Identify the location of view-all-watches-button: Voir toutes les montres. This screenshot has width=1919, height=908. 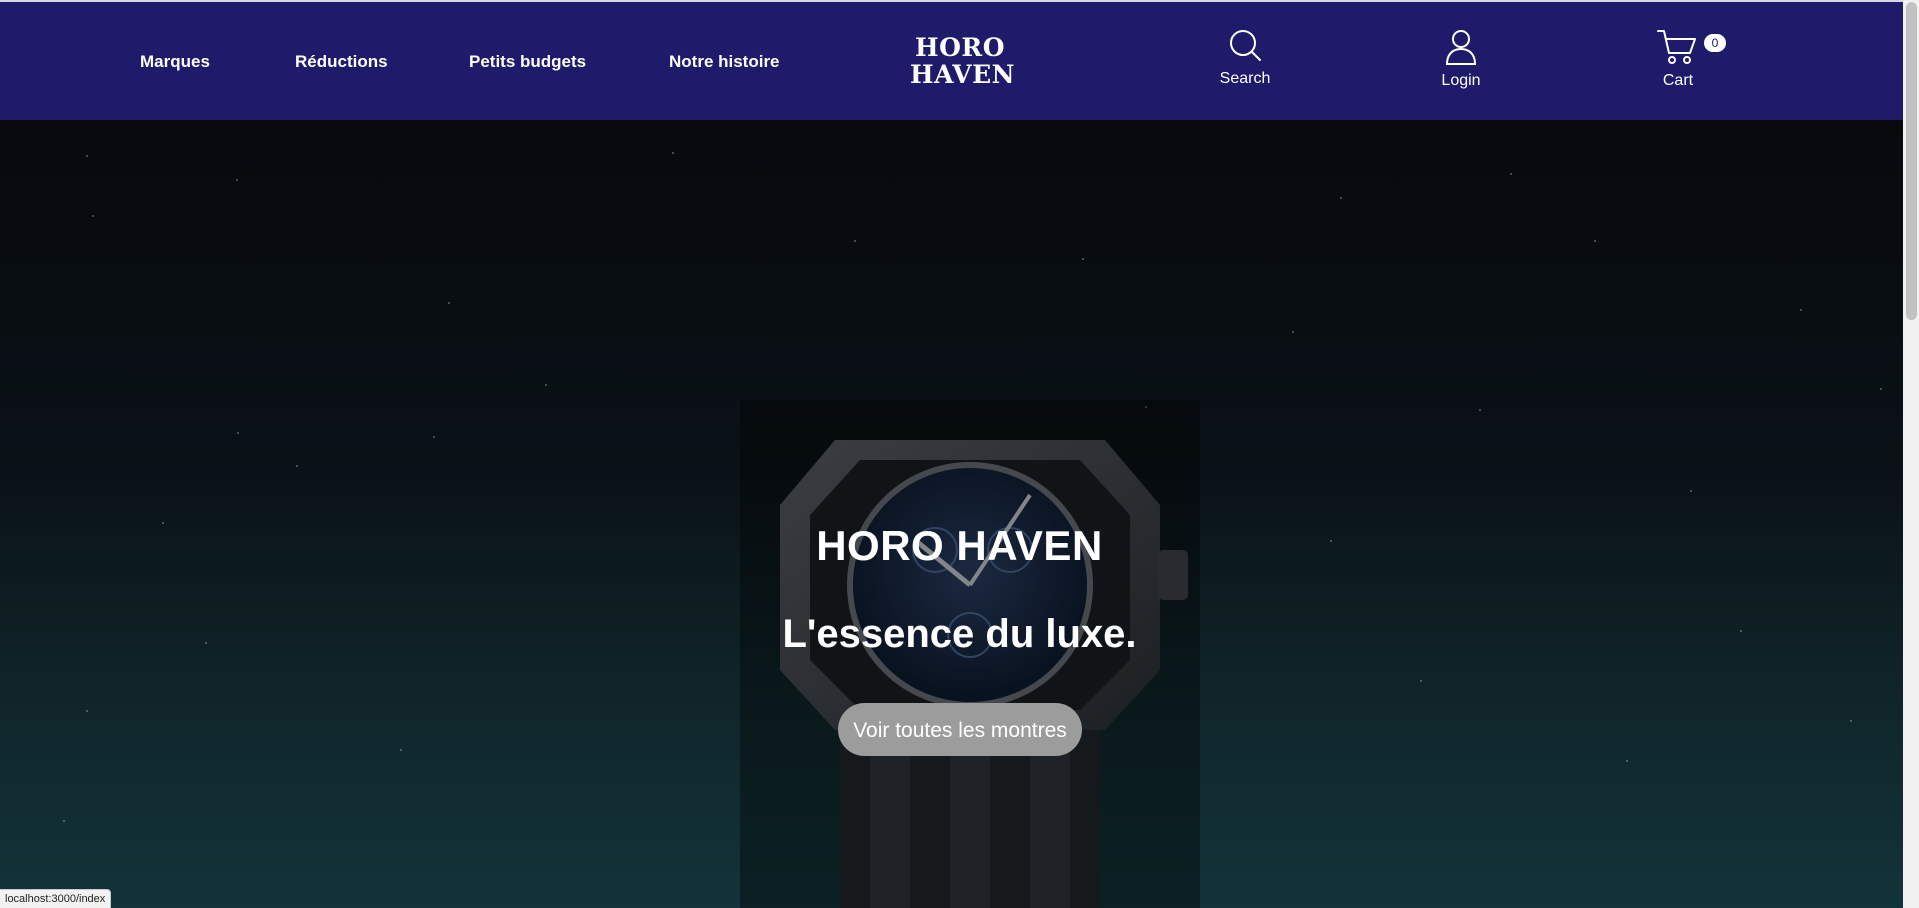
(960, 729).